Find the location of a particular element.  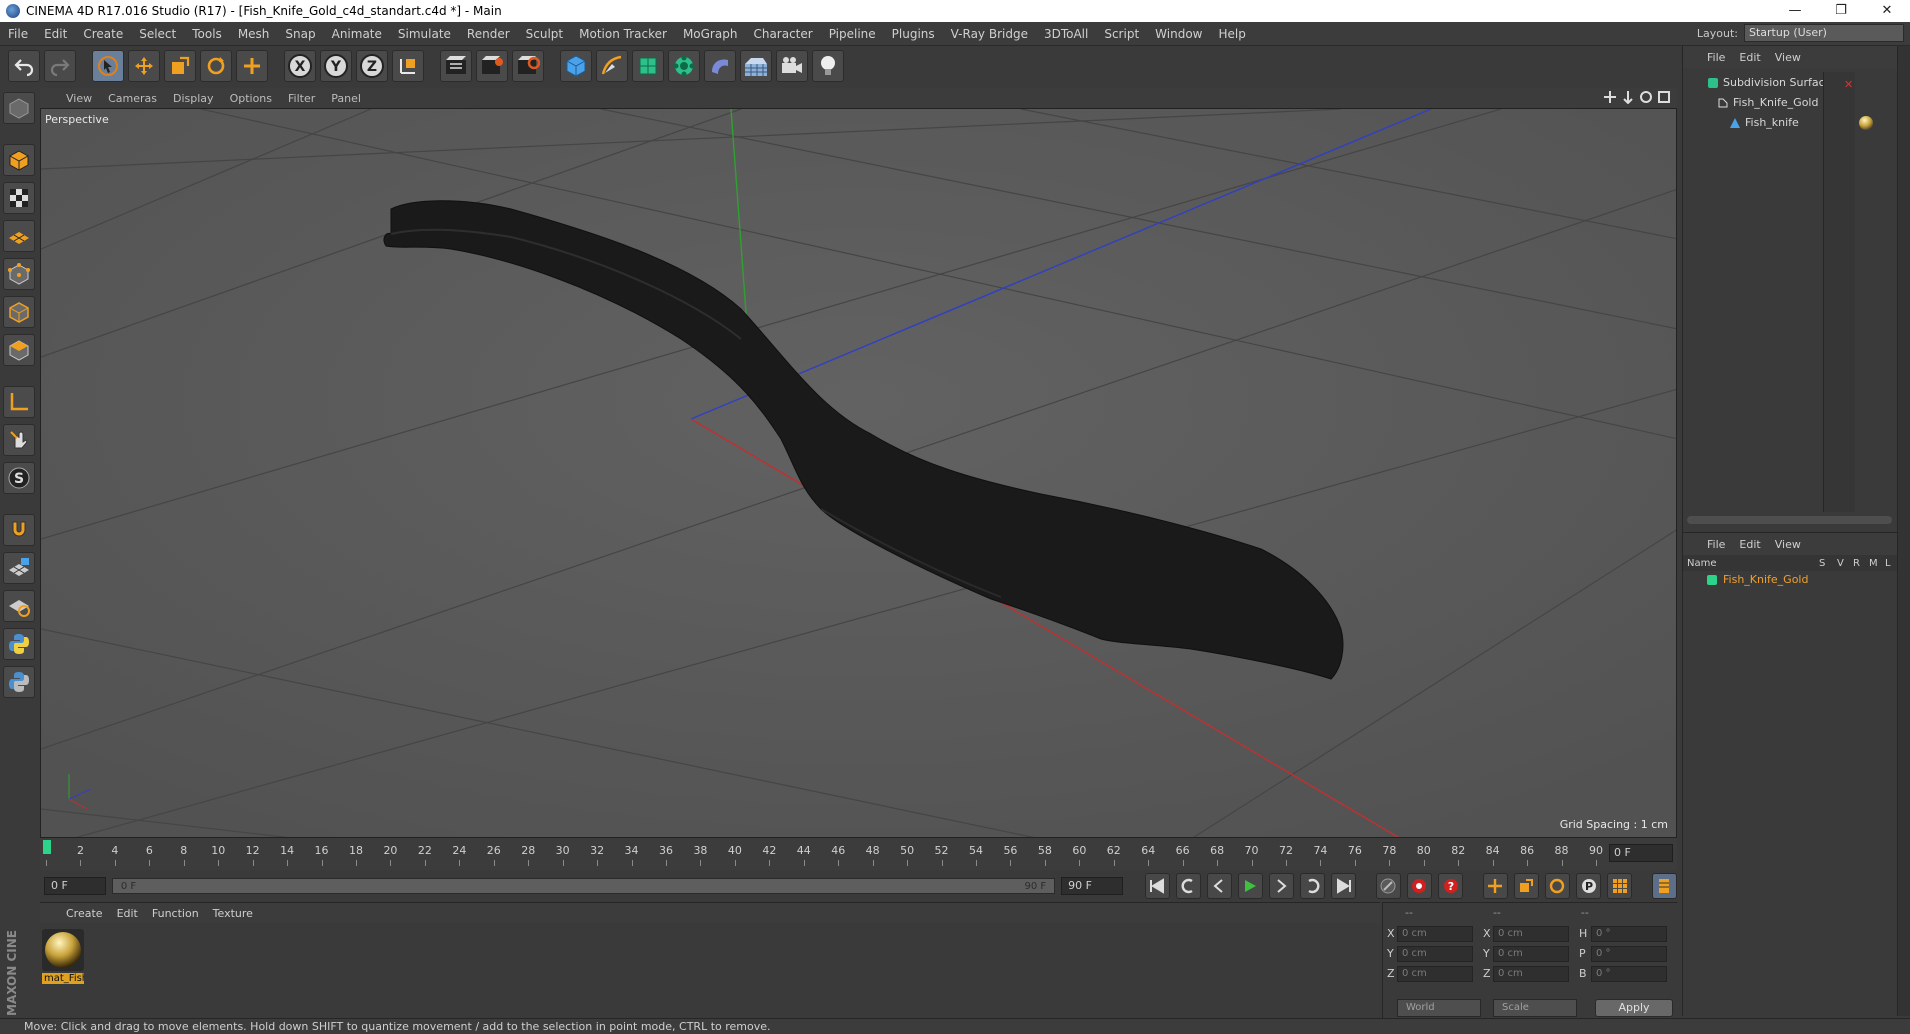

menu-plugins: Plugins is located at coordinates (913, 34).